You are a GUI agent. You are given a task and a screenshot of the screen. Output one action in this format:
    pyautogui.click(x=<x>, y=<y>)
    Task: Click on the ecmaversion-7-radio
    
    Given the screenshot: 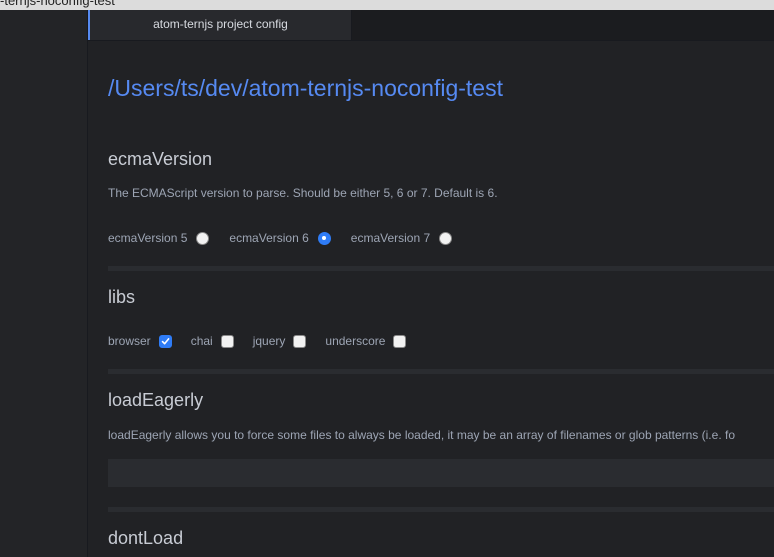 What is the action you would take?
    pyautogui.click(x=446, y=238)
    